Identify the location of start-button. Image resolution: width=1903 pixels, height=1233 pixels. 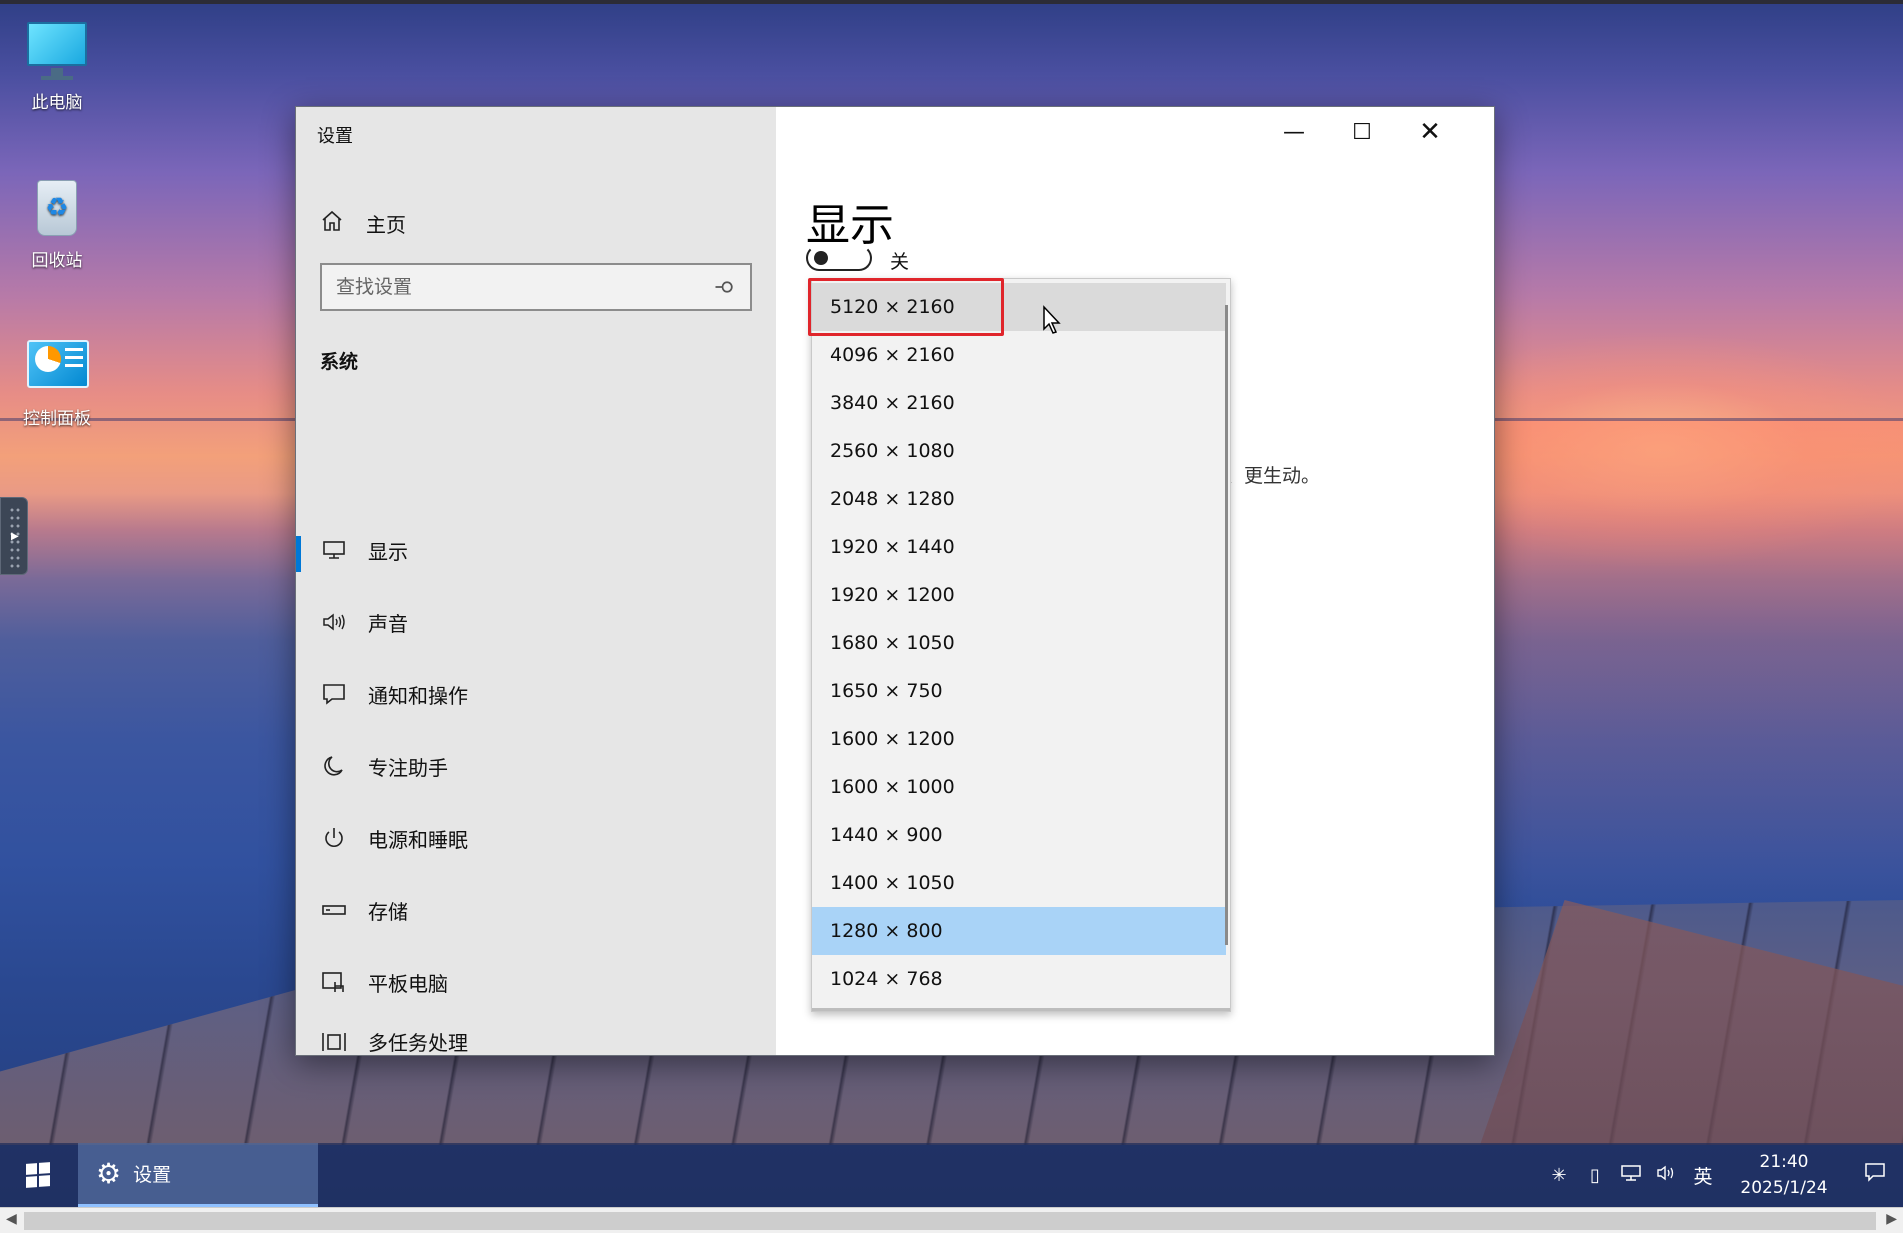
(38, 1175).